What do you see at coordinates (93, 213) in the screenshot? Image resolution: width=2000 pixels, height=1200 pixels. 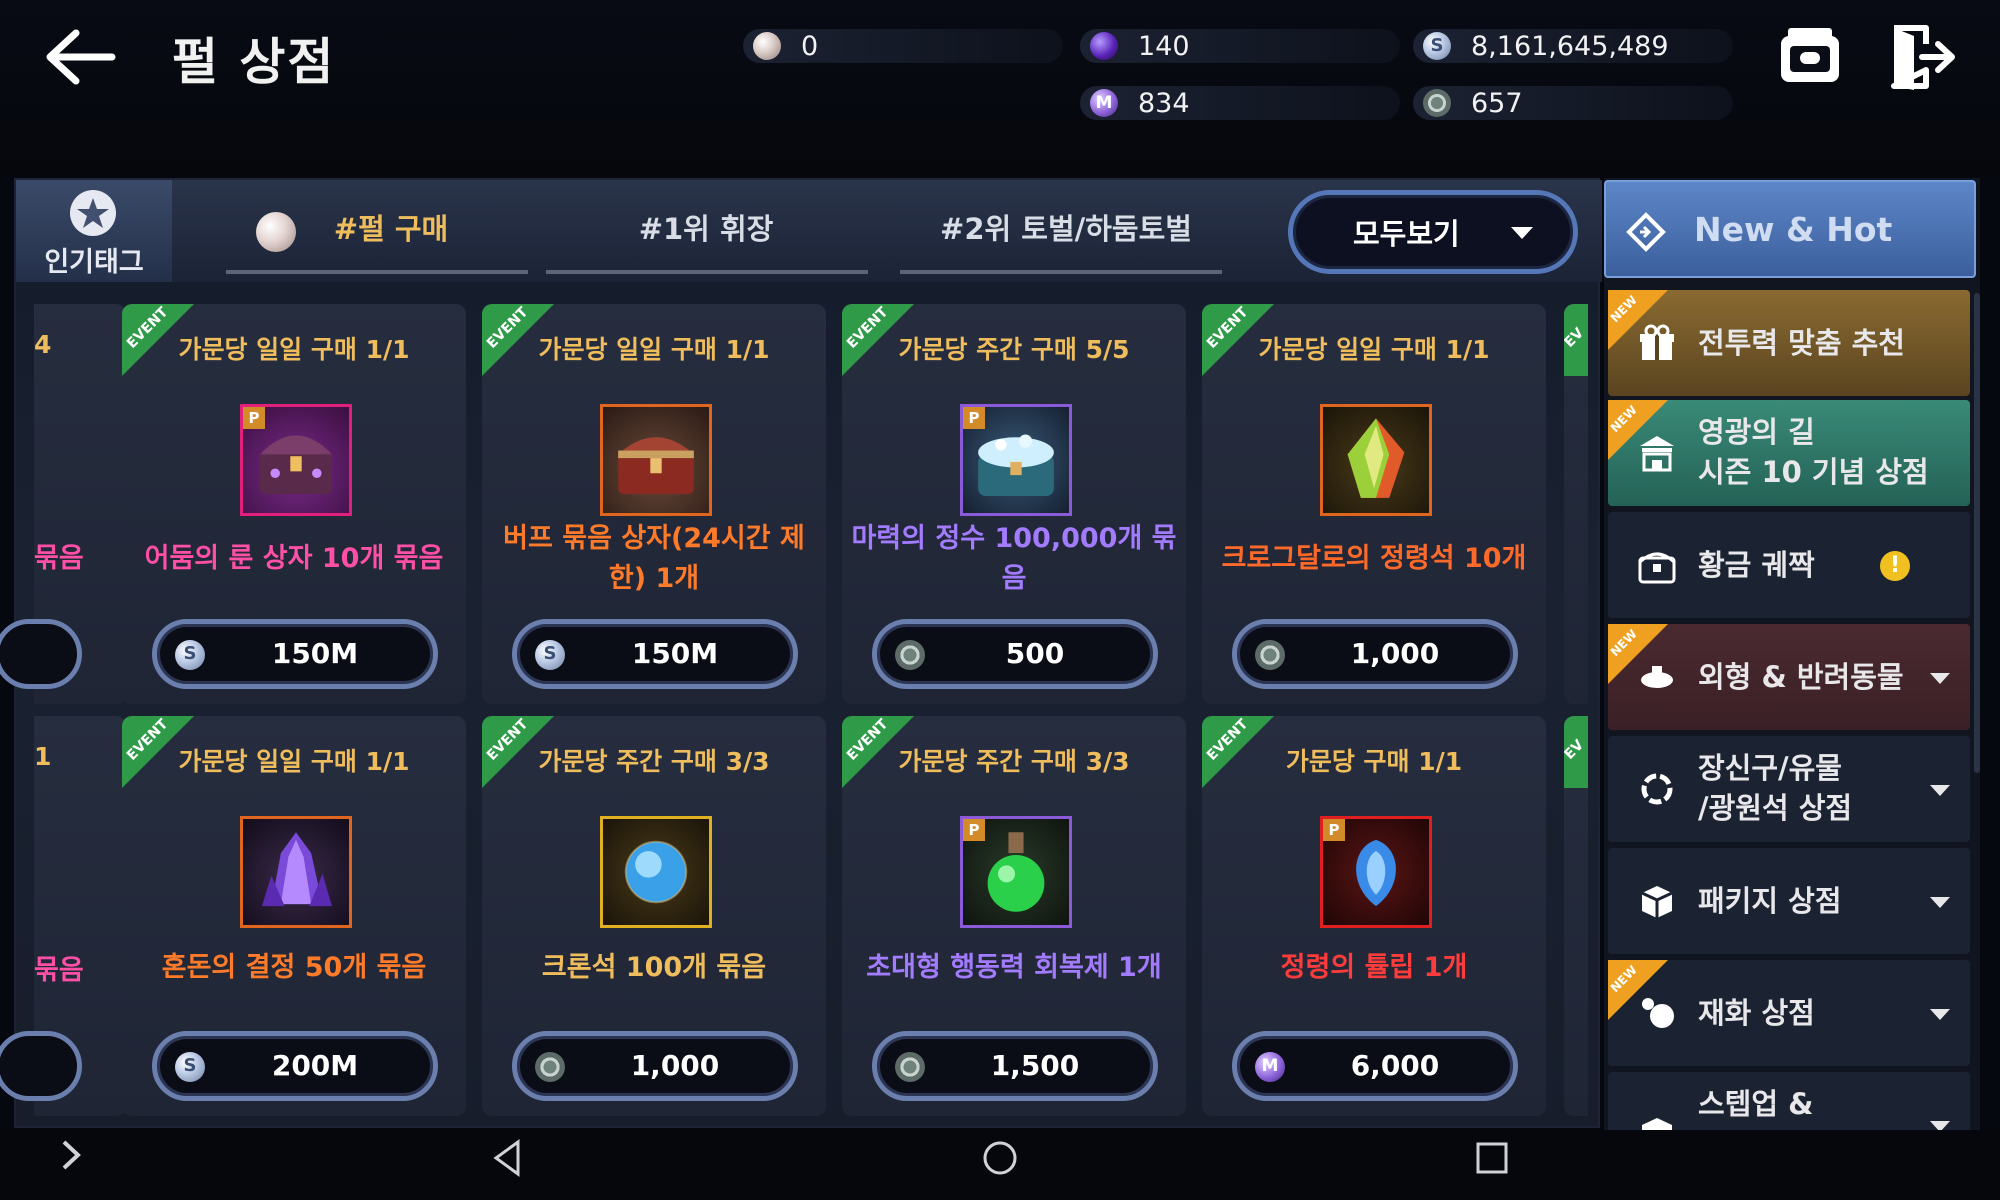 I see `star-icon` at bounding box center [93, 213].